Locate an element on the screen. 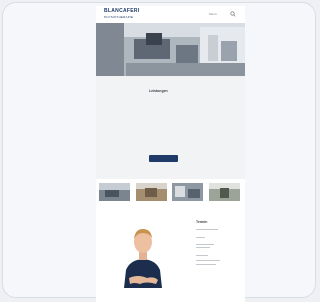 This screenshot has width=320, height=302. hero-image is located at coordinates (170, 49).